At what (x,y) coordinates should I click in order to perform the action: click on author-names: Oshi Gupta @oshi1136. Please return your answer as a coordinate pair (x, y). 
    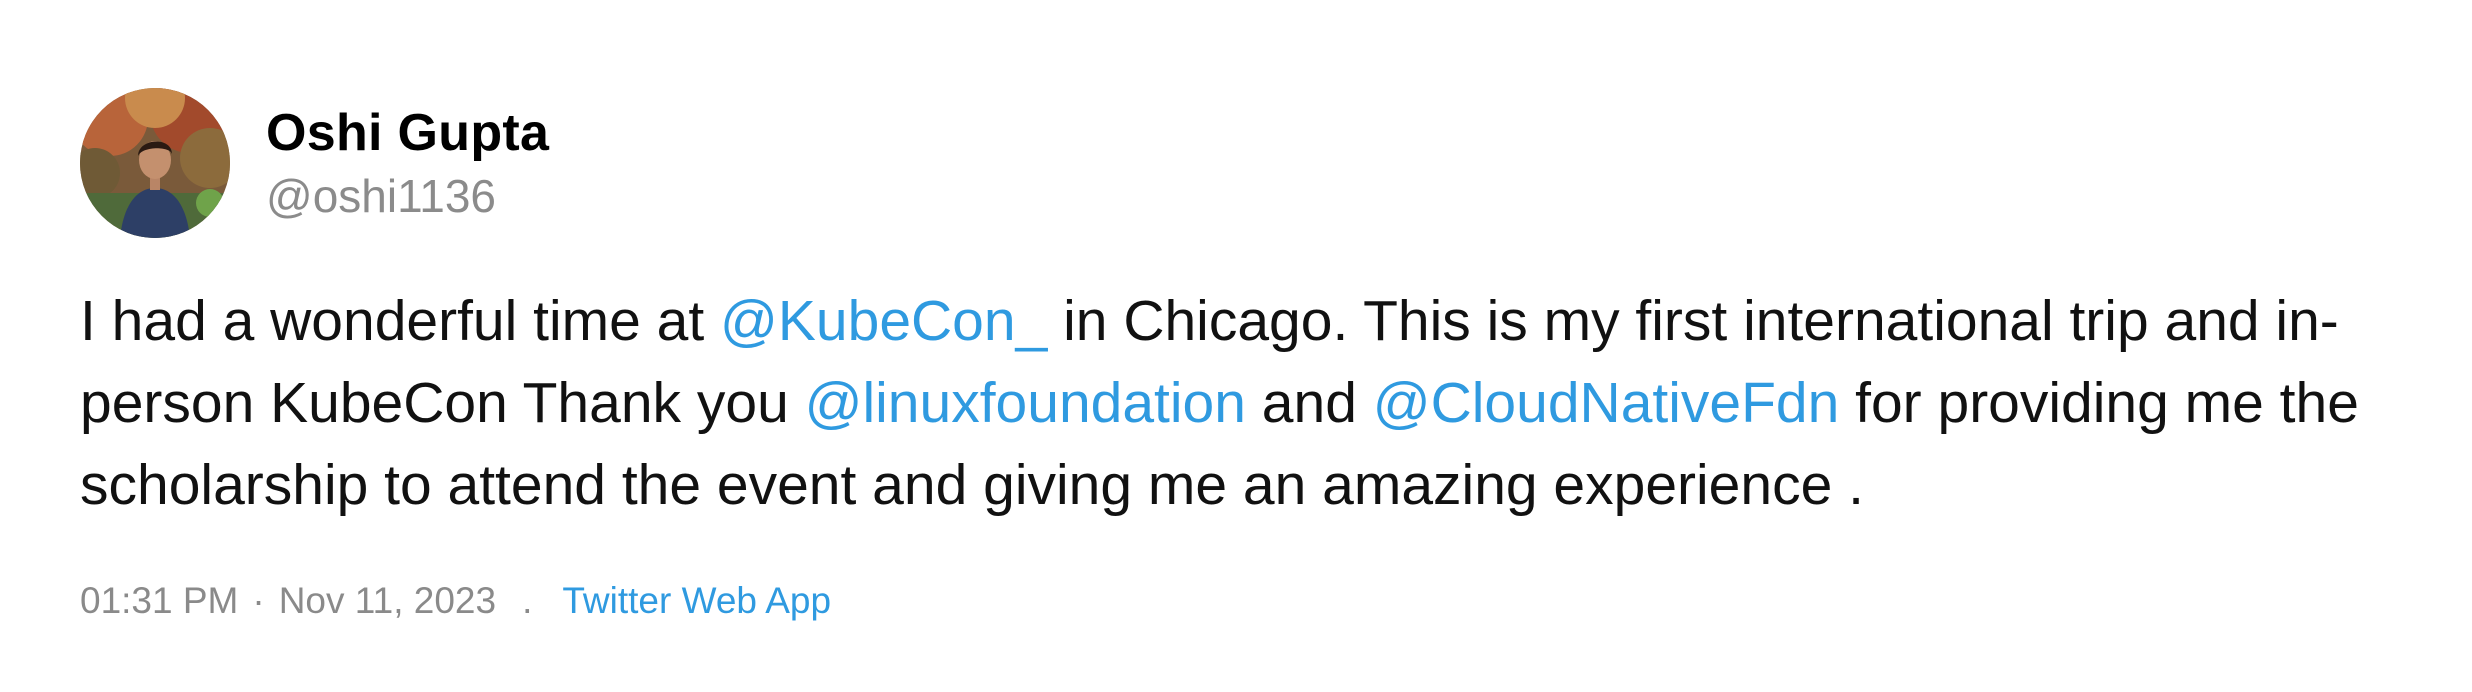
    Looking at the image, I should click on (407, 163).